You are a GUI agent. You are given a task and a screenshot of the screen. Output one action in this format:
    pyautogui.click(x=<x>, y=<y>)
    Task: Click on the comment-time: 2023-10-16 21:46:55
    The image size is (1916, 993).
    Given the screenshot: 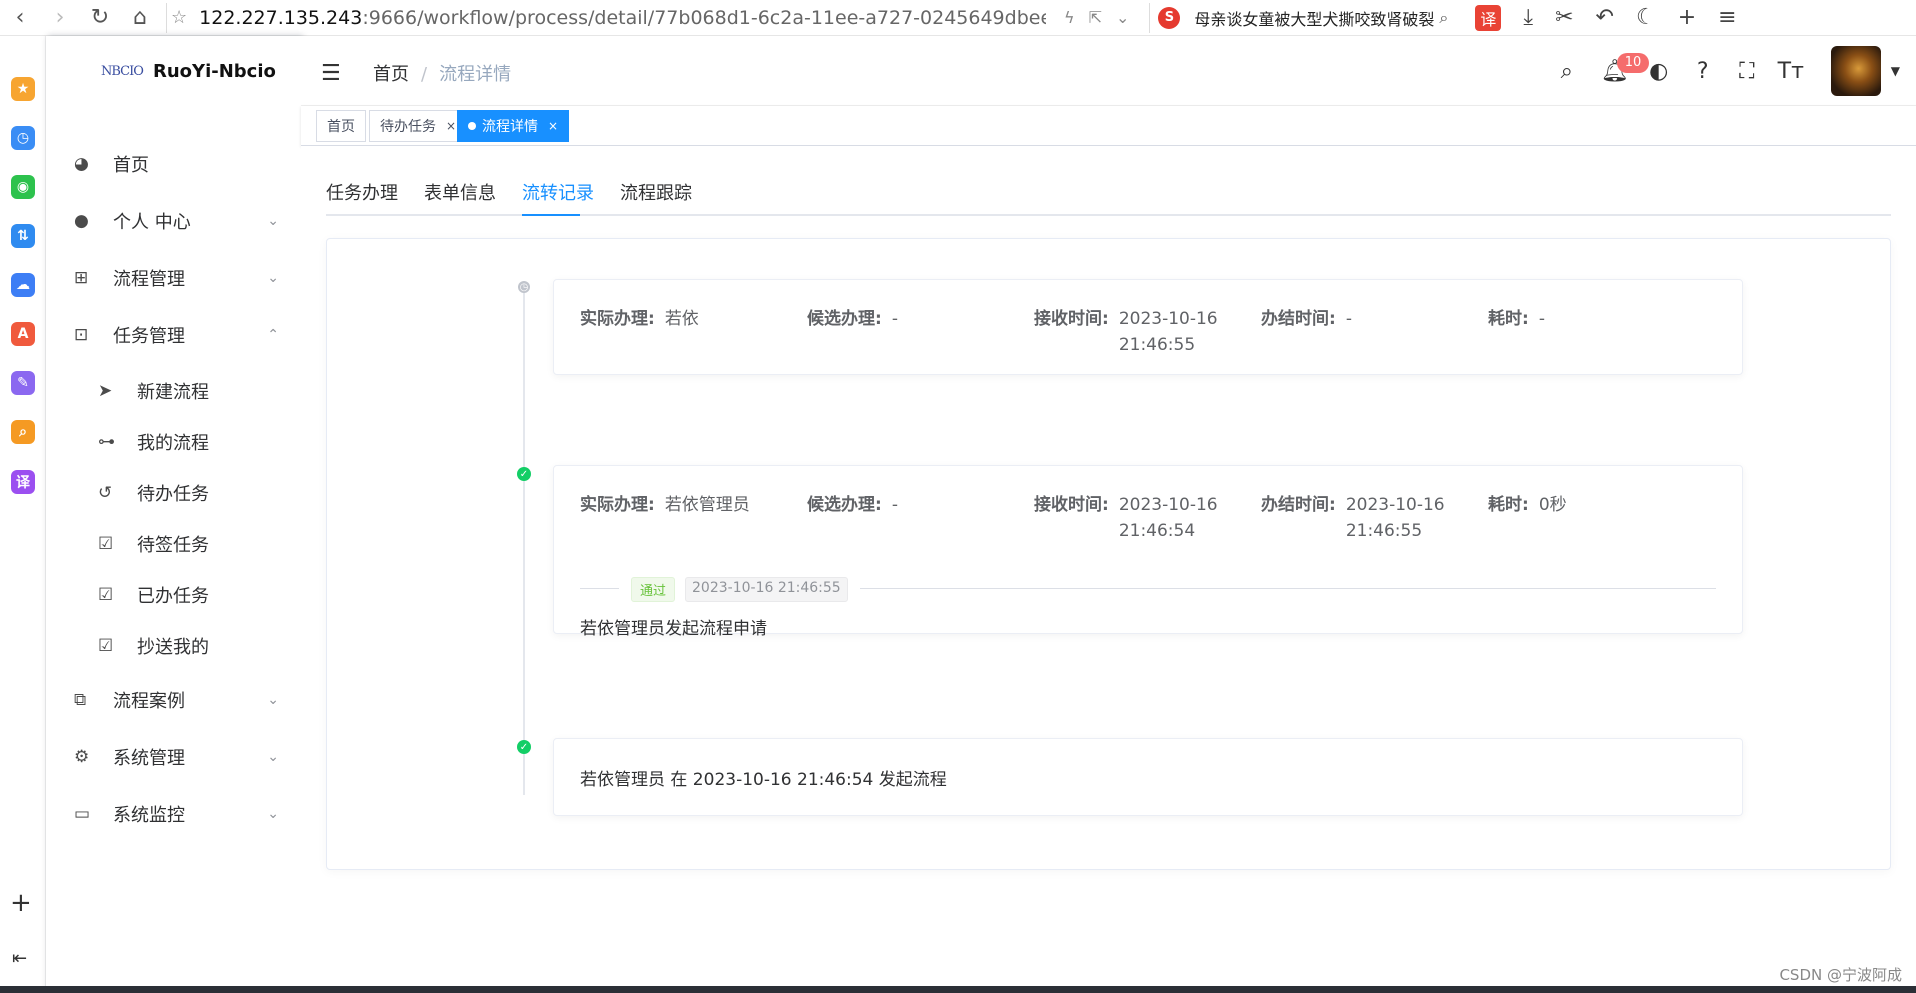 What is the action you would take?
    pyautogui.click(x=766, y=589)
    